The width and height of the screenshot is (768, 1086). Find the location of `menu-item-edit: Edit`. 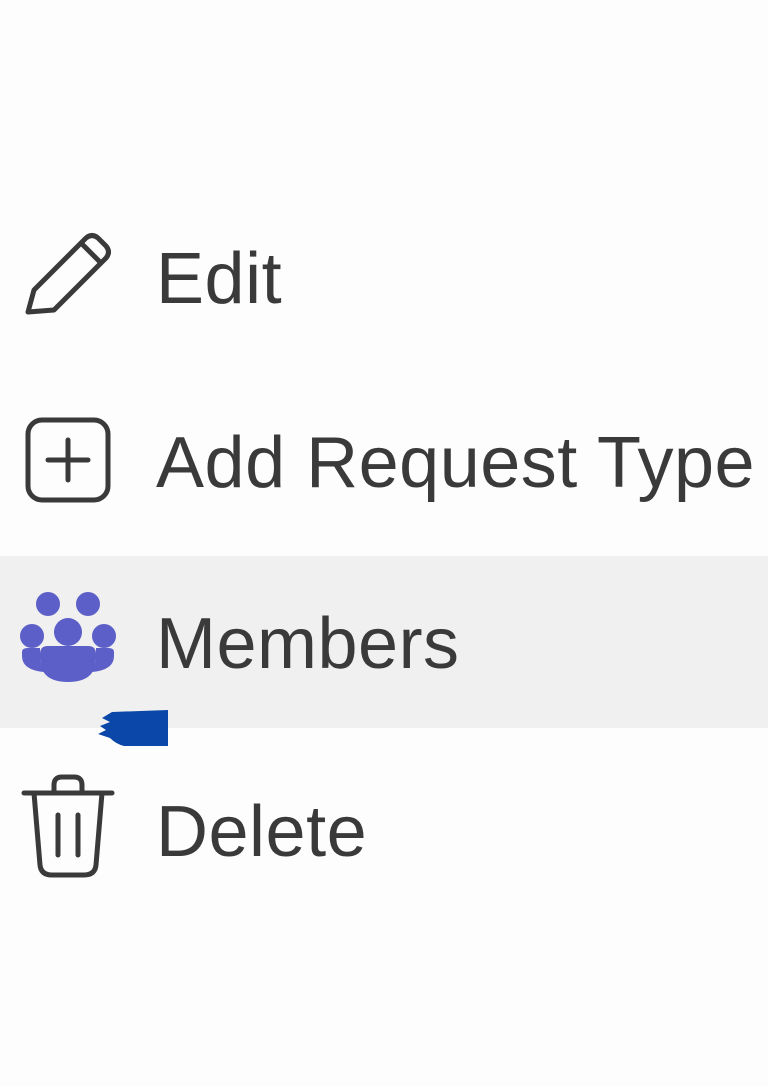

menu-item-edit: Edit is located at coordinates (384, 280).